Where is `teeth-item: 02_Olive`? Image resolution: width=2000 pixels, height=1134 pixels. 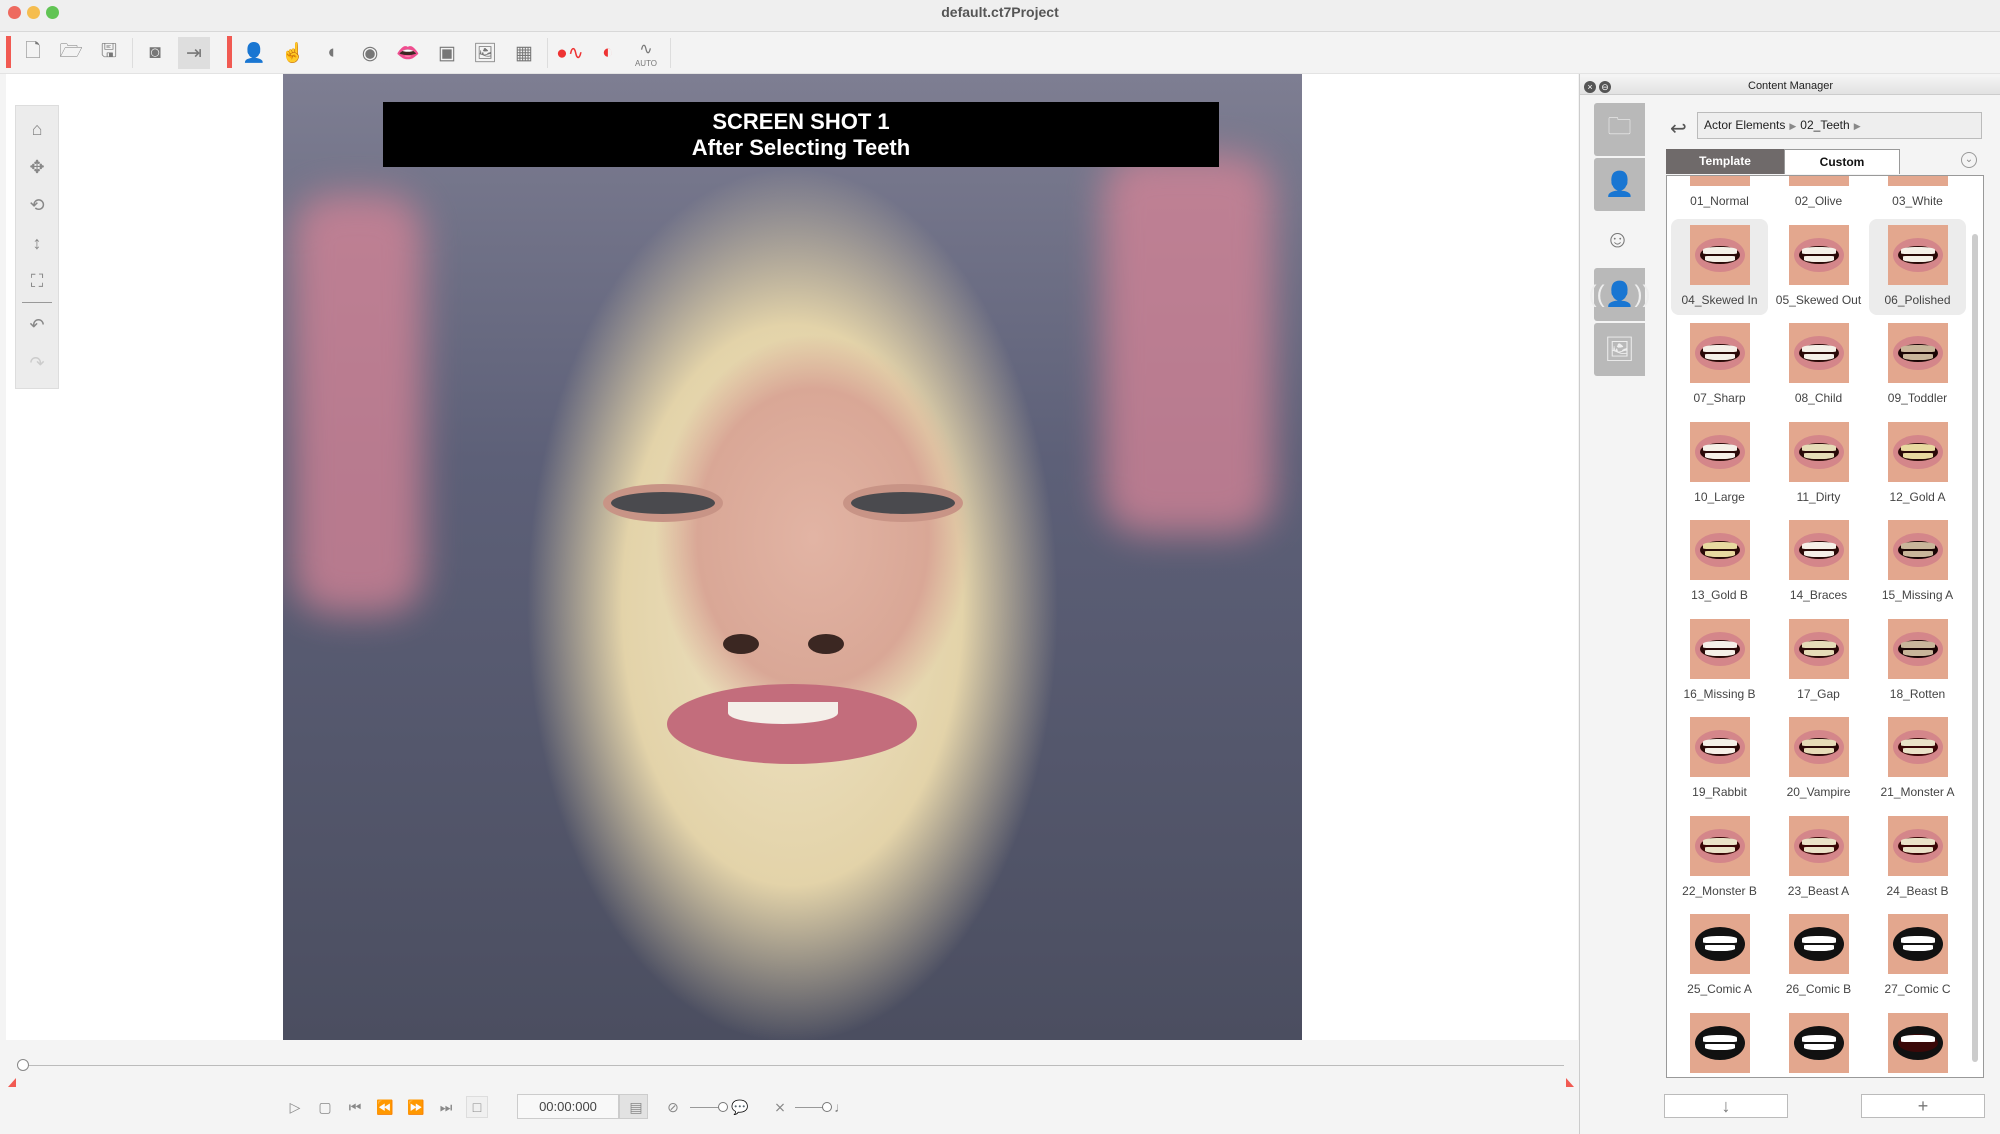 teeth-item: 02_Olive is located at coordinates (1818, 196).